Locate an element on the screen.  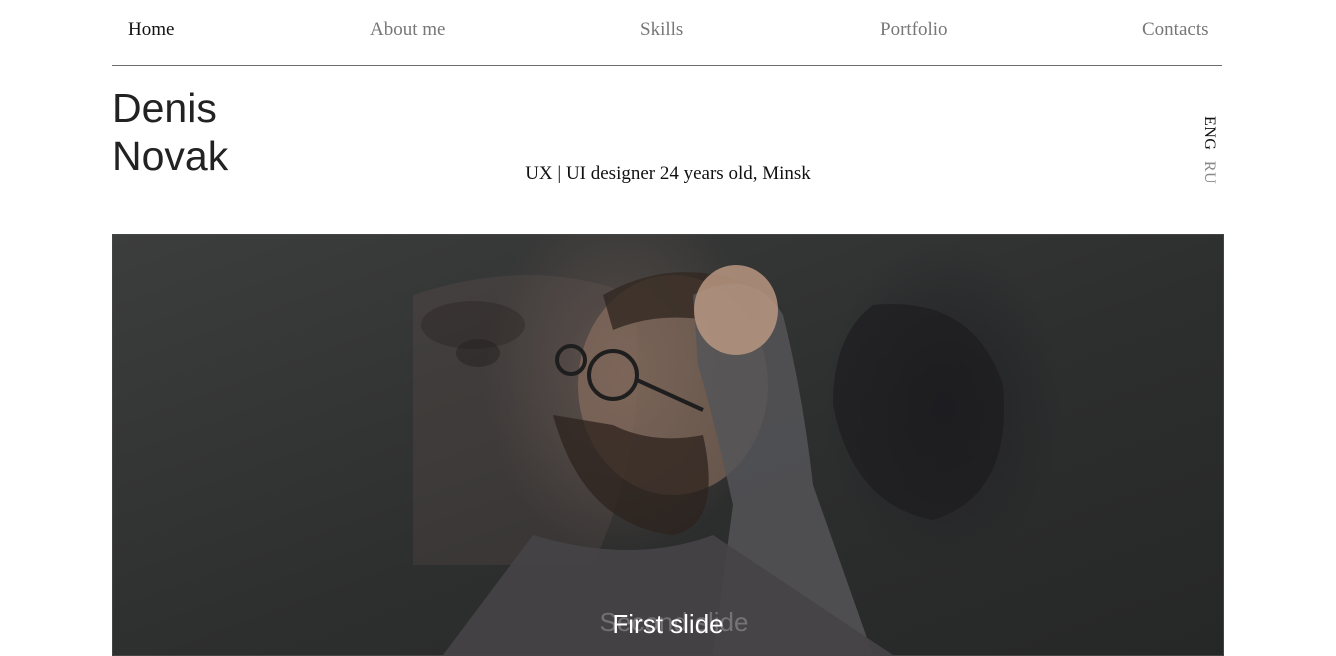
main-nav: Home About me Skills Portfolio Contacts is located at coordinates (667, 33).